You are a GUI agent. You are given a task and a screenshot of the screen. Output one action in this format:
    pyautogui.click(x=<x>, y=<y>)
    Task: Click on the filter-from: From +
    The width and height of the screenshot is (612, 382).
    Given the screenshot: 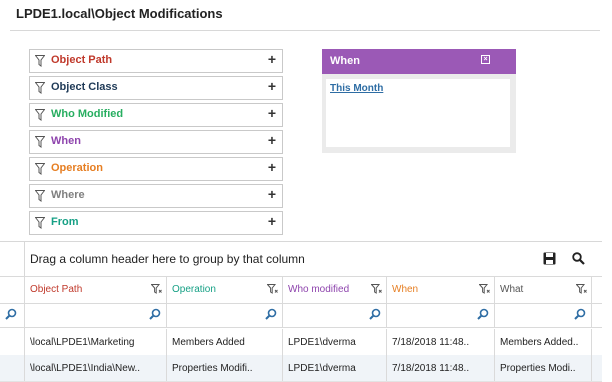 What is the action you would take?
    pyautogui.click(x=156, y=223)
    